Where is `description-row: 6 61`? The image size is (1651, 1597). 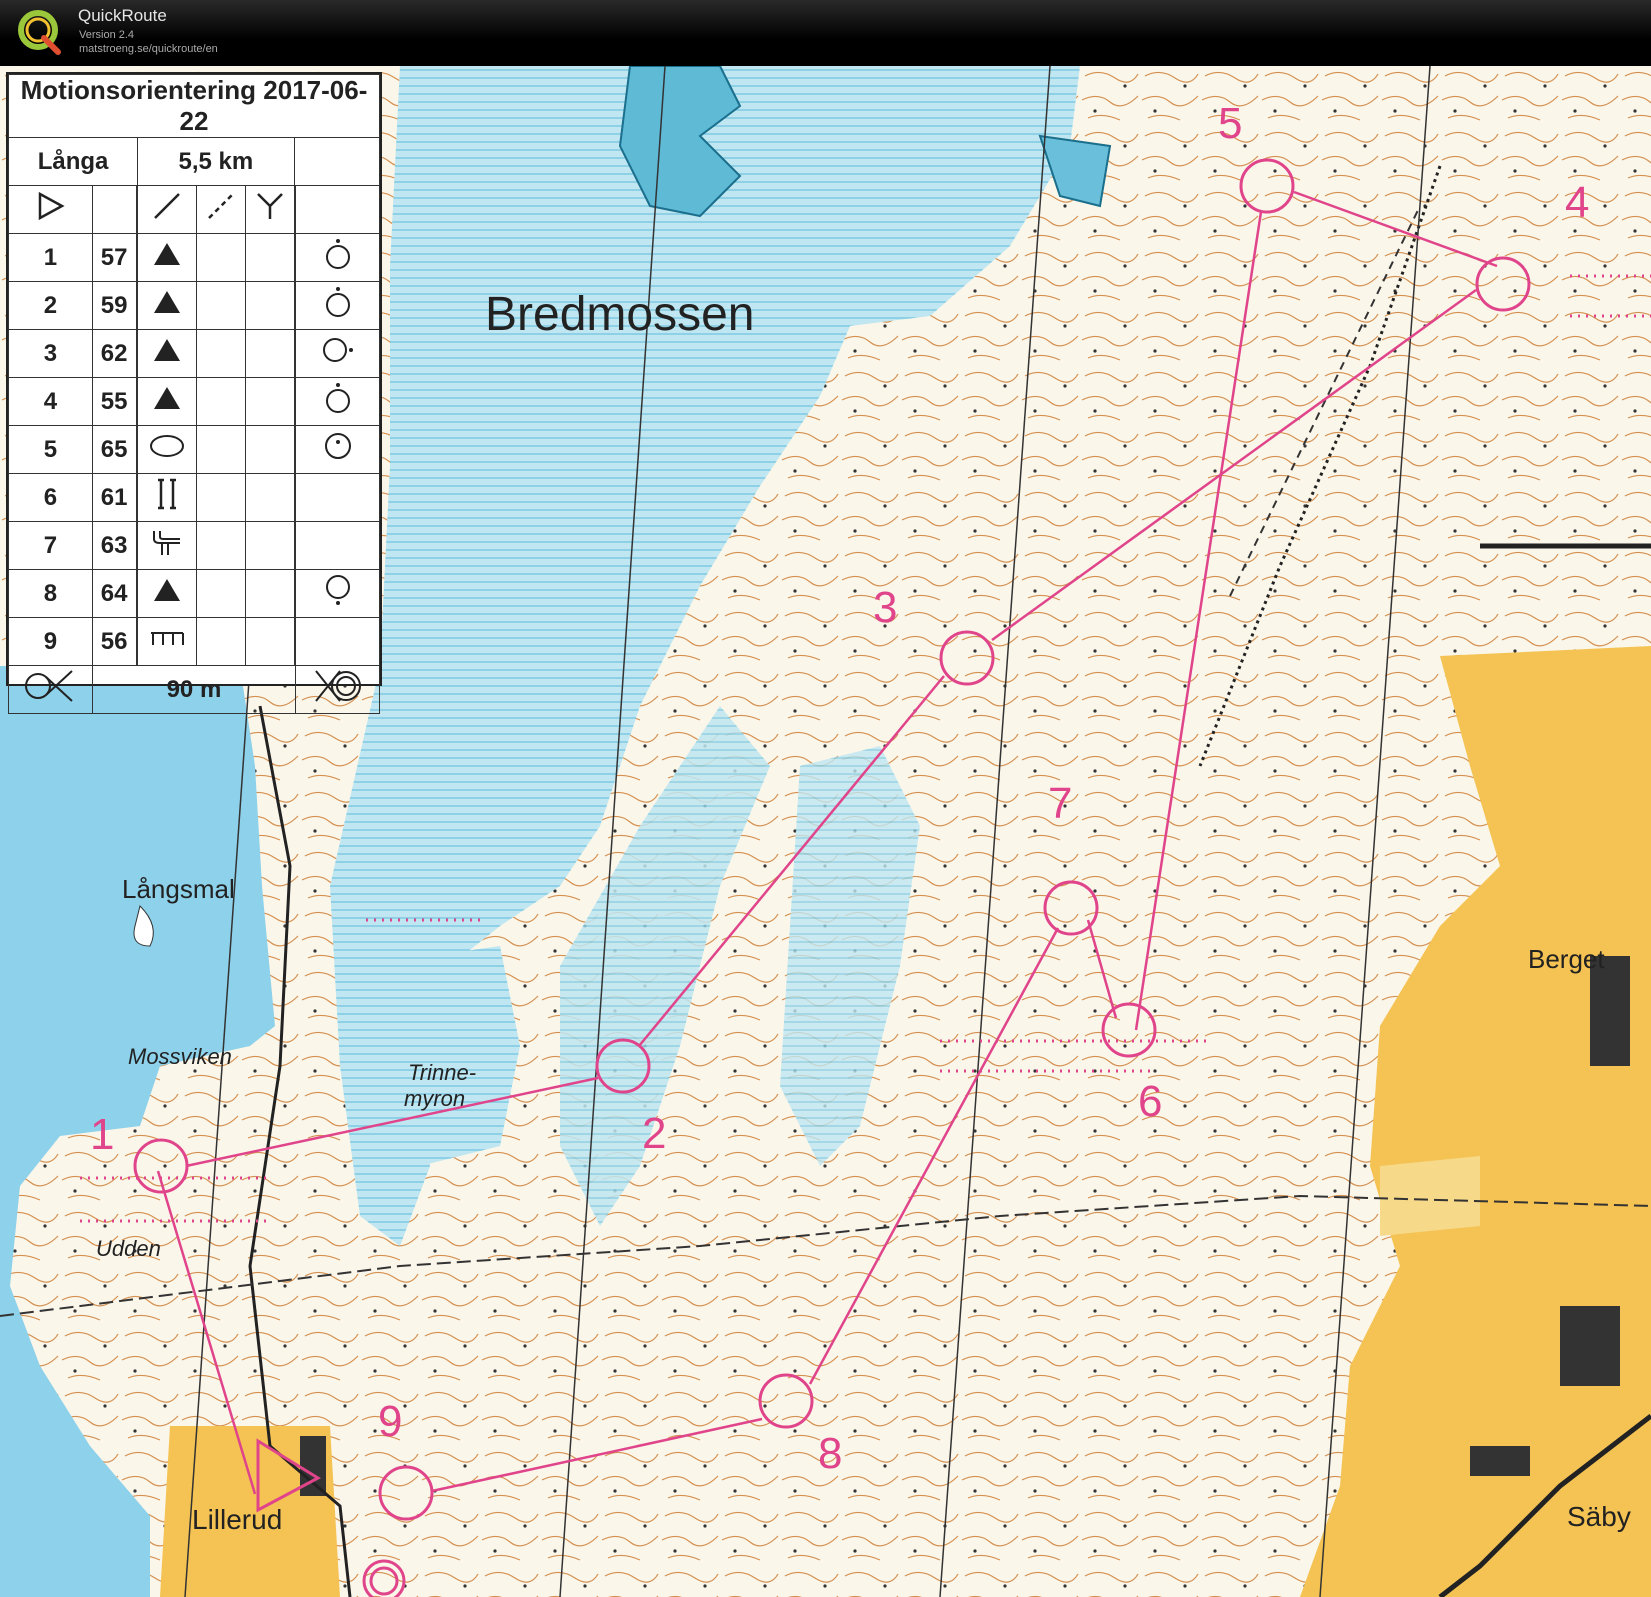
description-row: 6 61 is located at coordinates (194, 497).